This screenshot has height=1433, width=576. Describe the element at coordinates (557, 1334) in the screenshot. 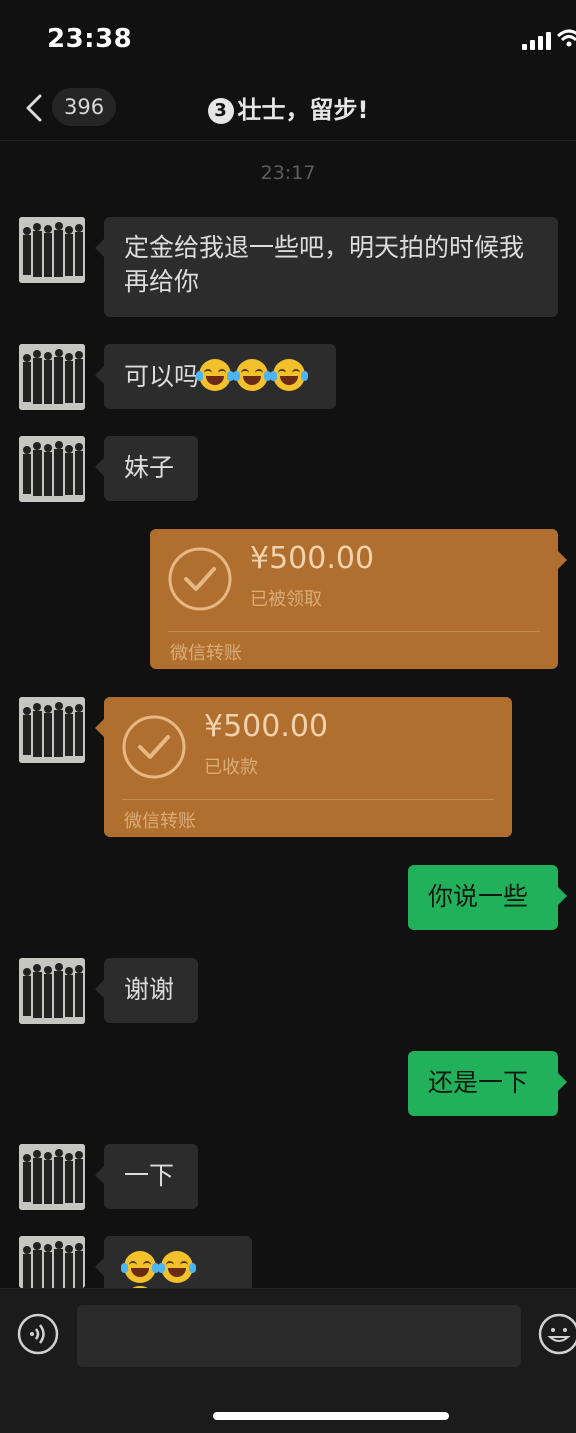

I see `emoji-icon` at that location.